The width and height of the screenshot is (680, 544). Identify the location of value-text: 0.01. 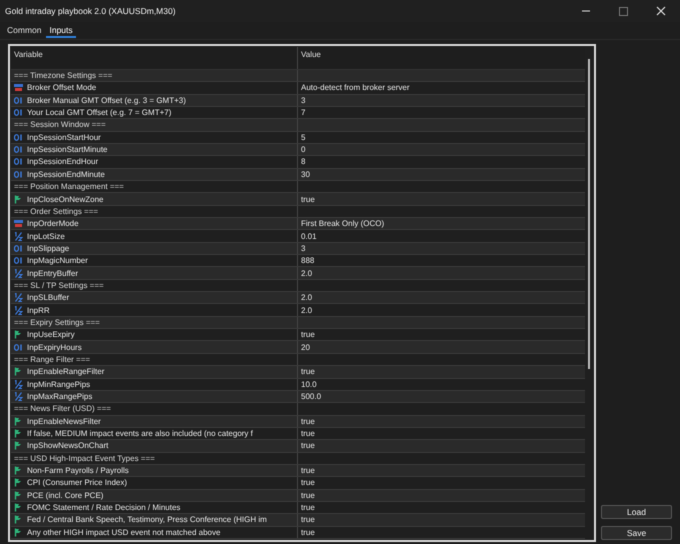
(309, 236).